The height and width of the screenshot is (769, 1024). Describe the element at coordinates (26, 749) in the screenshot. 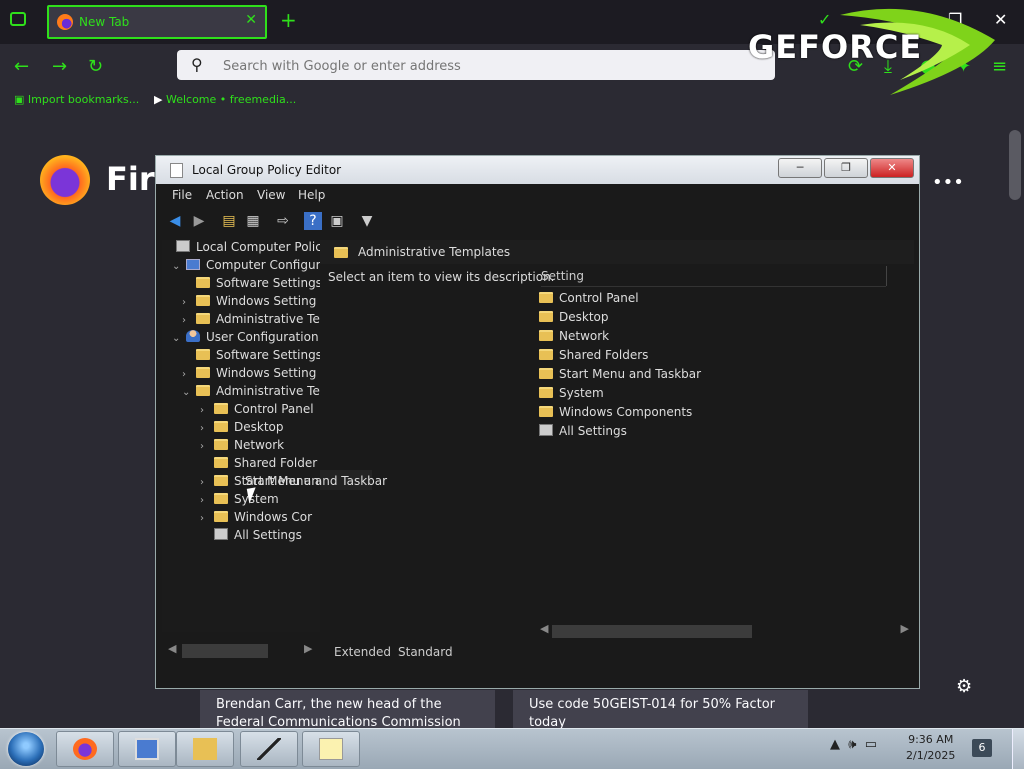

I see `start-button` at that location.